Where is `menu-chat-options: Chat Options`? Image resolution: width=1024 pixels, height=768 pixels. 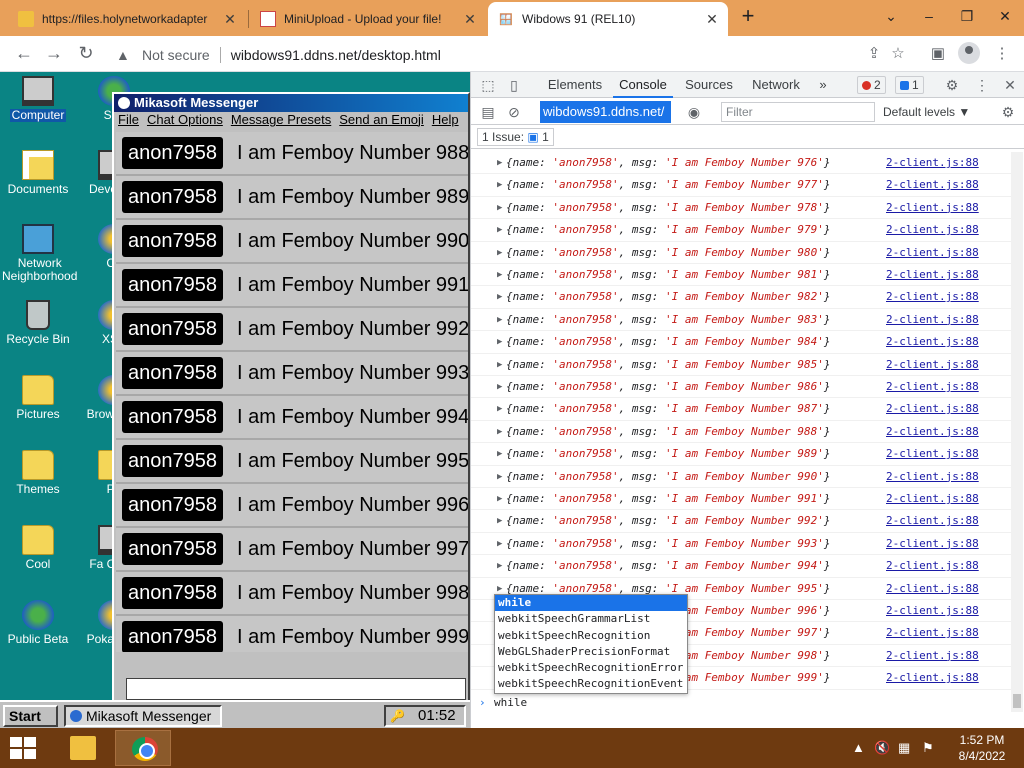 menu-chat-options: Chat Options is located at coordinates (185, 120).